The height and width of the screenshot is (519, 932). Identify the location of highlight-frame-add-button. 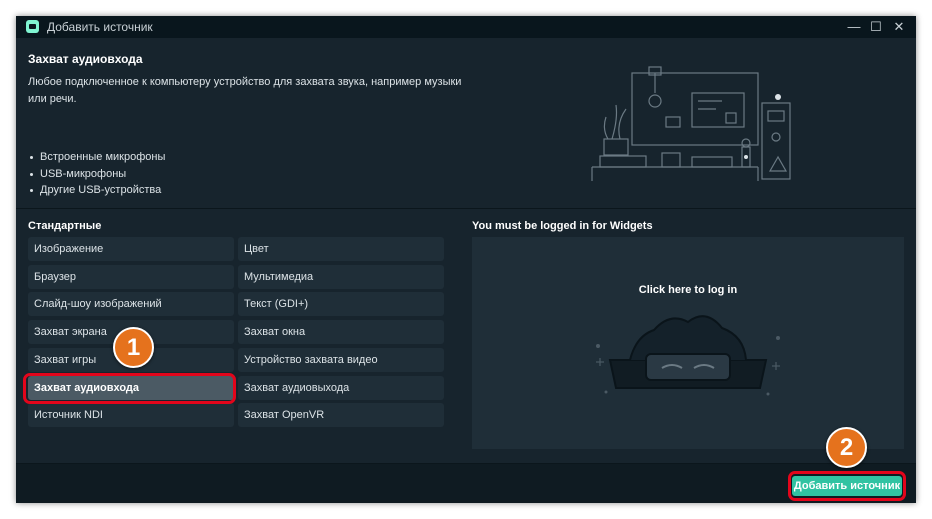
(847, 486).